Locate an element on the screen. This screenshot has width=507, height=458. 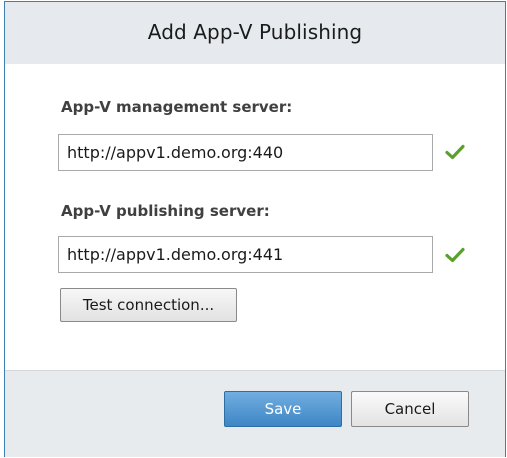
dialog-titlebar: Add App-V Publishing is located at coordinates (255, 33).